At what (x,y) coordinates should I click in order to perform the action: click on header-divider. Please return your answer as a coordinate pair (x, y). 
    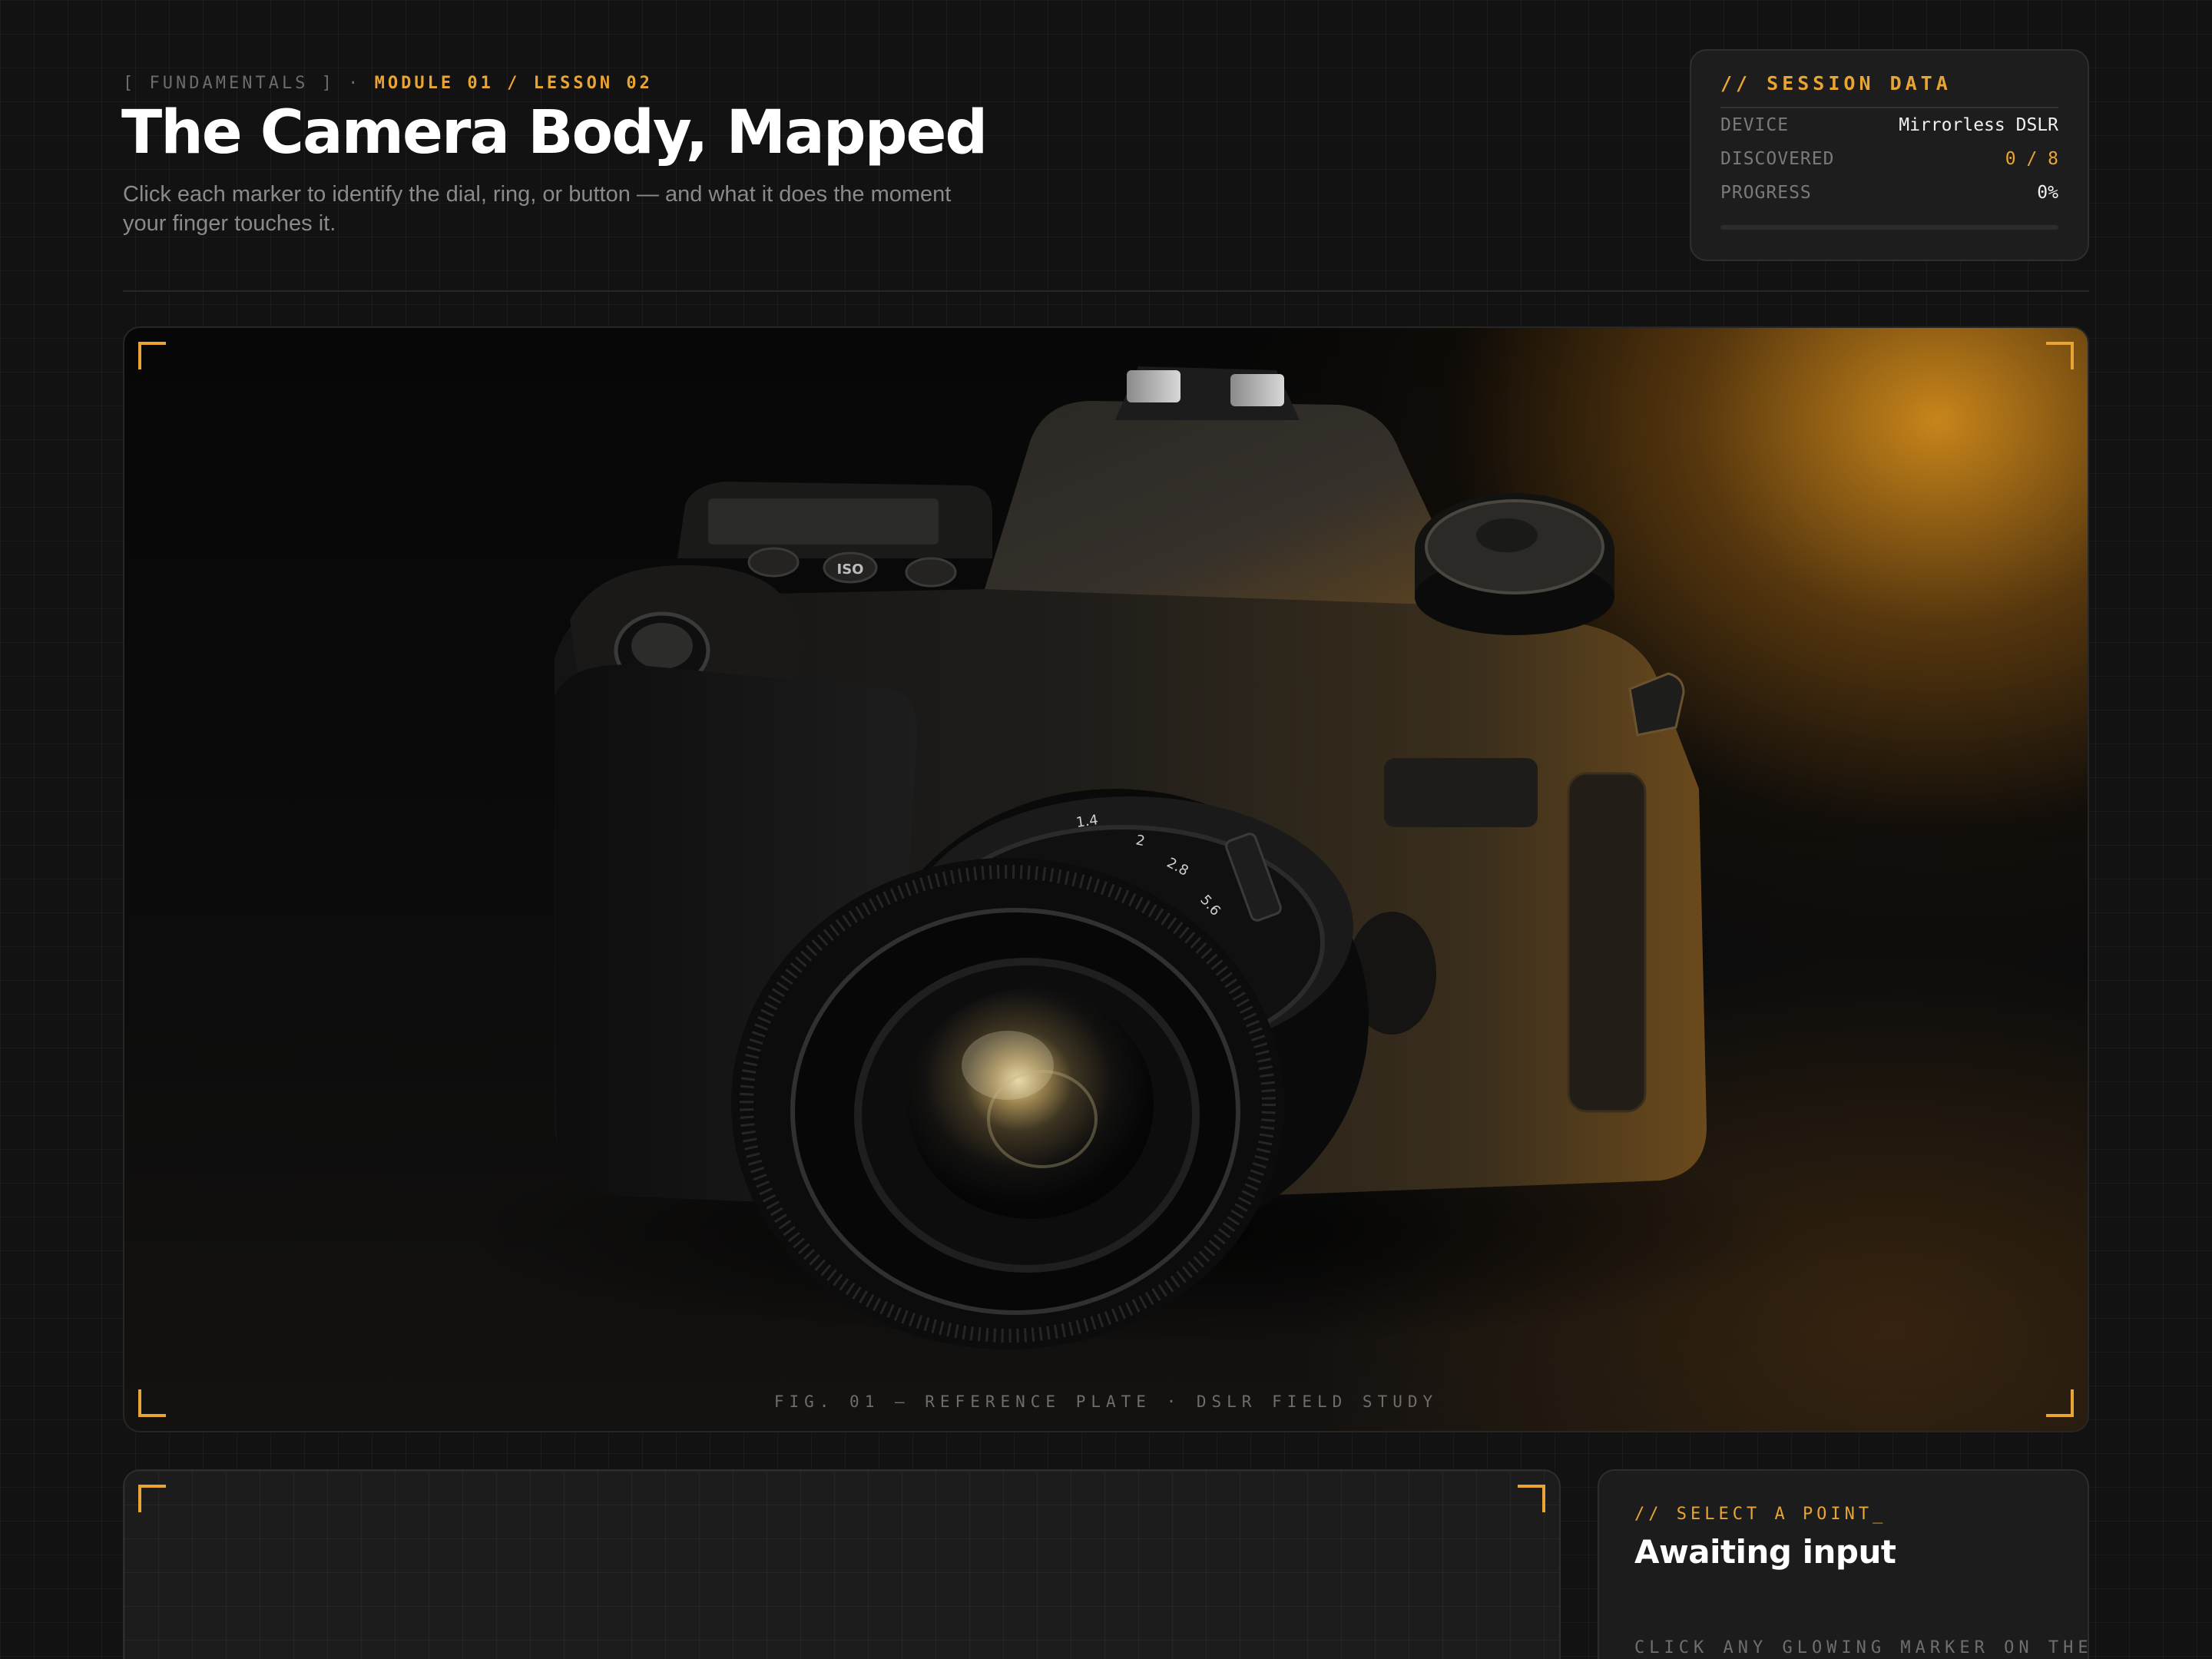
    Looking at the image, I should click on (1106, 291).